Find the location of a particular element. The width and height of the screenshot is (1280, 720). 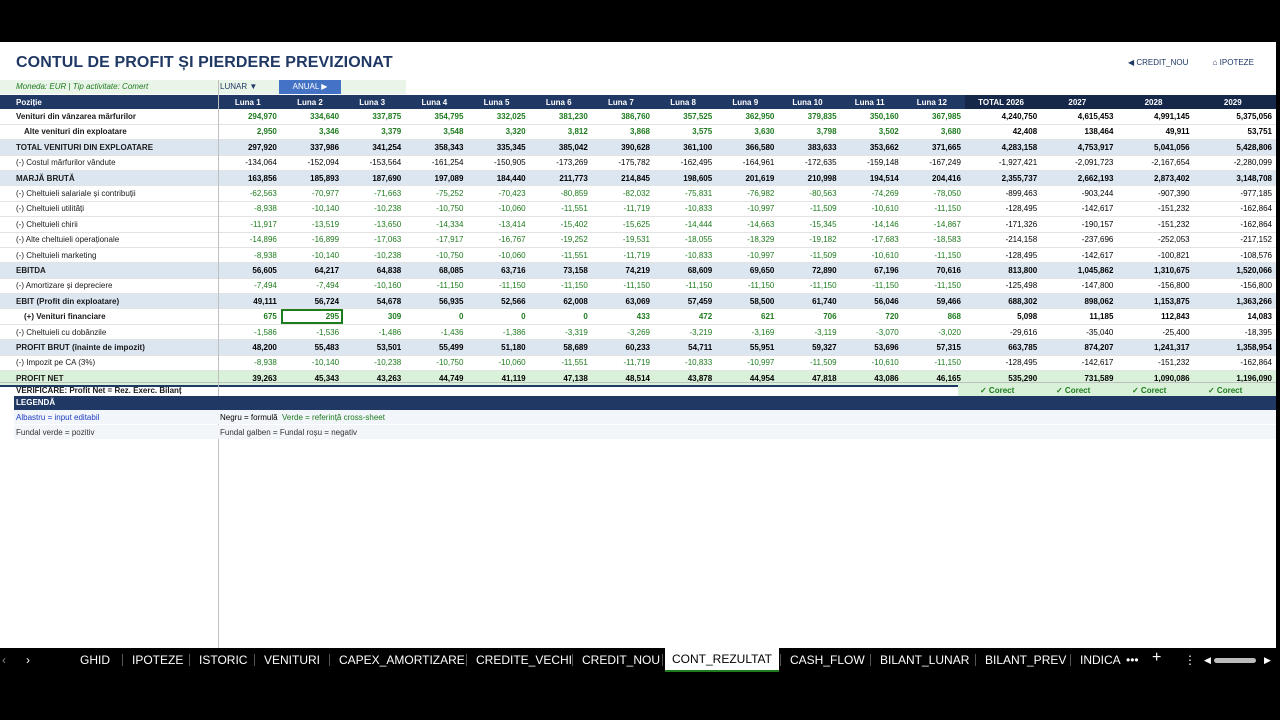

table-cell: -71,663 is located at coordinates (374, 193).